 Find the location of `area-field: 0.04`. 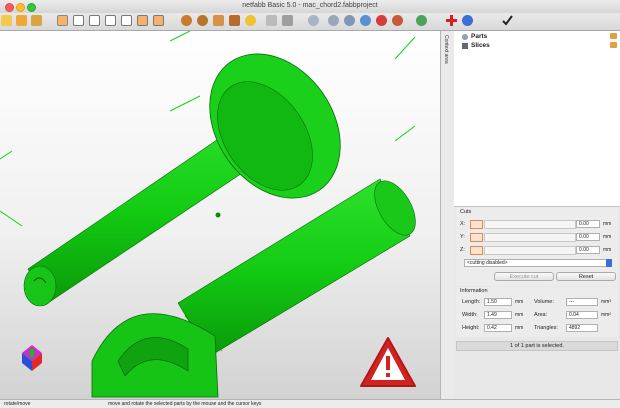

area-field: 0.04 is located at coordinates (582, 315).